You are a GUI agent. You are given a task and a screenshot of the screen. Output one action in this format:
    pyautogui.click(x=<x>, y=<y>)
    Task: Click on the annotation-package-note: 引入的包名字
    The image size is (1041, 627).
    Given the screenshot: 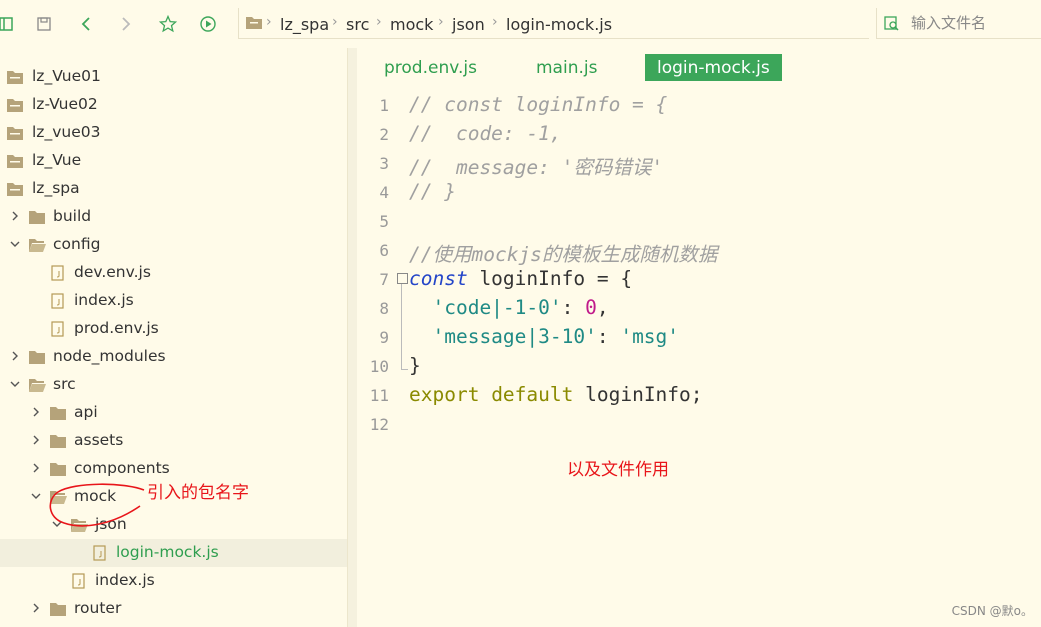 What is the action you would take?
    pyautogui.click(x=198, y=493)
    